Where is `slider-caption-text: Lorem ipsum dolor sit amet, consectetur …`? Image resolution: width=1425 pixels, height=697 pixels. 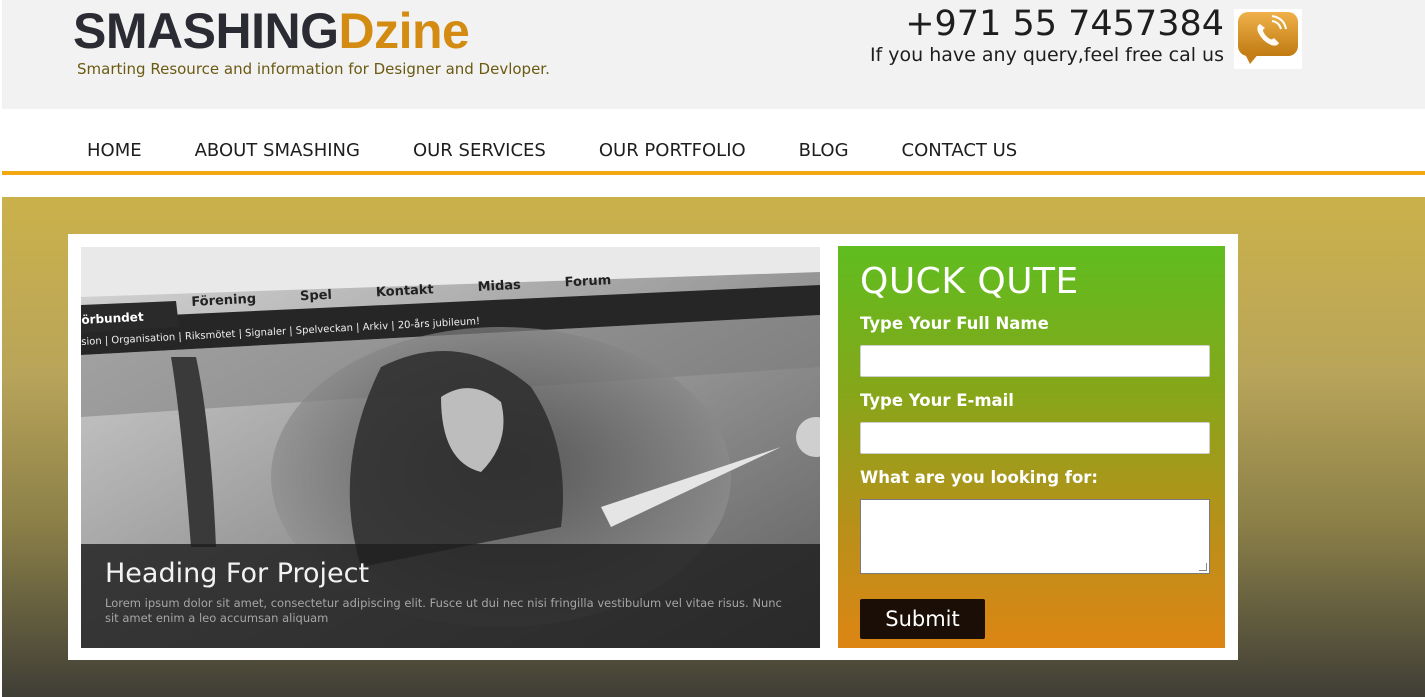
slider-caption-text: Lorem ipsum dolor sit amet, consectetur … is located at coordinates (443, 610).